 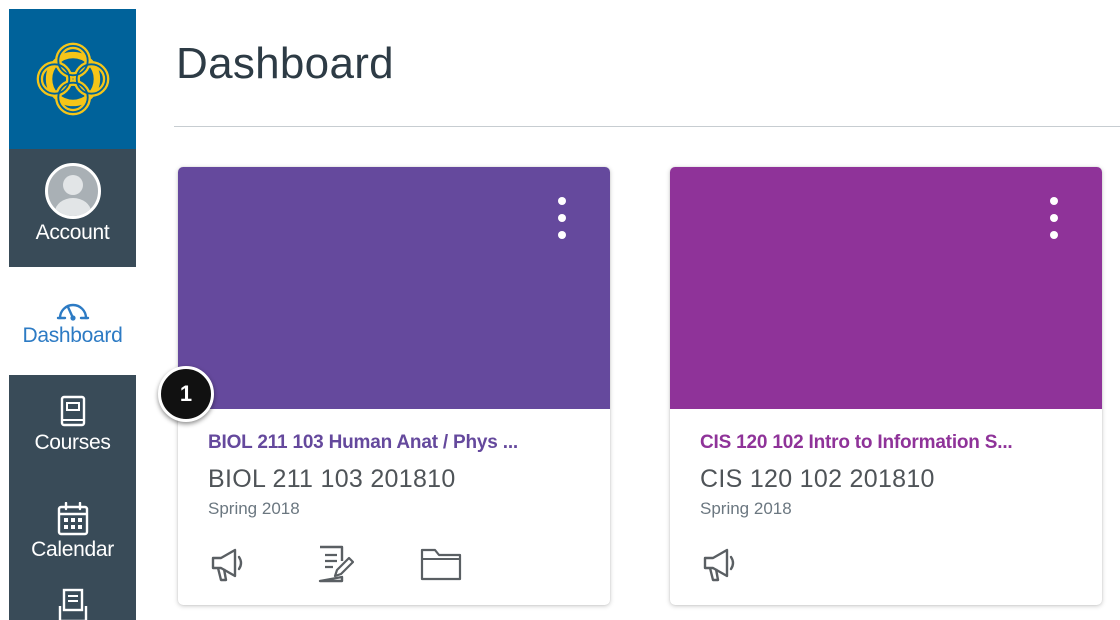 I want to click on avatar, so click(x=72, y=191).